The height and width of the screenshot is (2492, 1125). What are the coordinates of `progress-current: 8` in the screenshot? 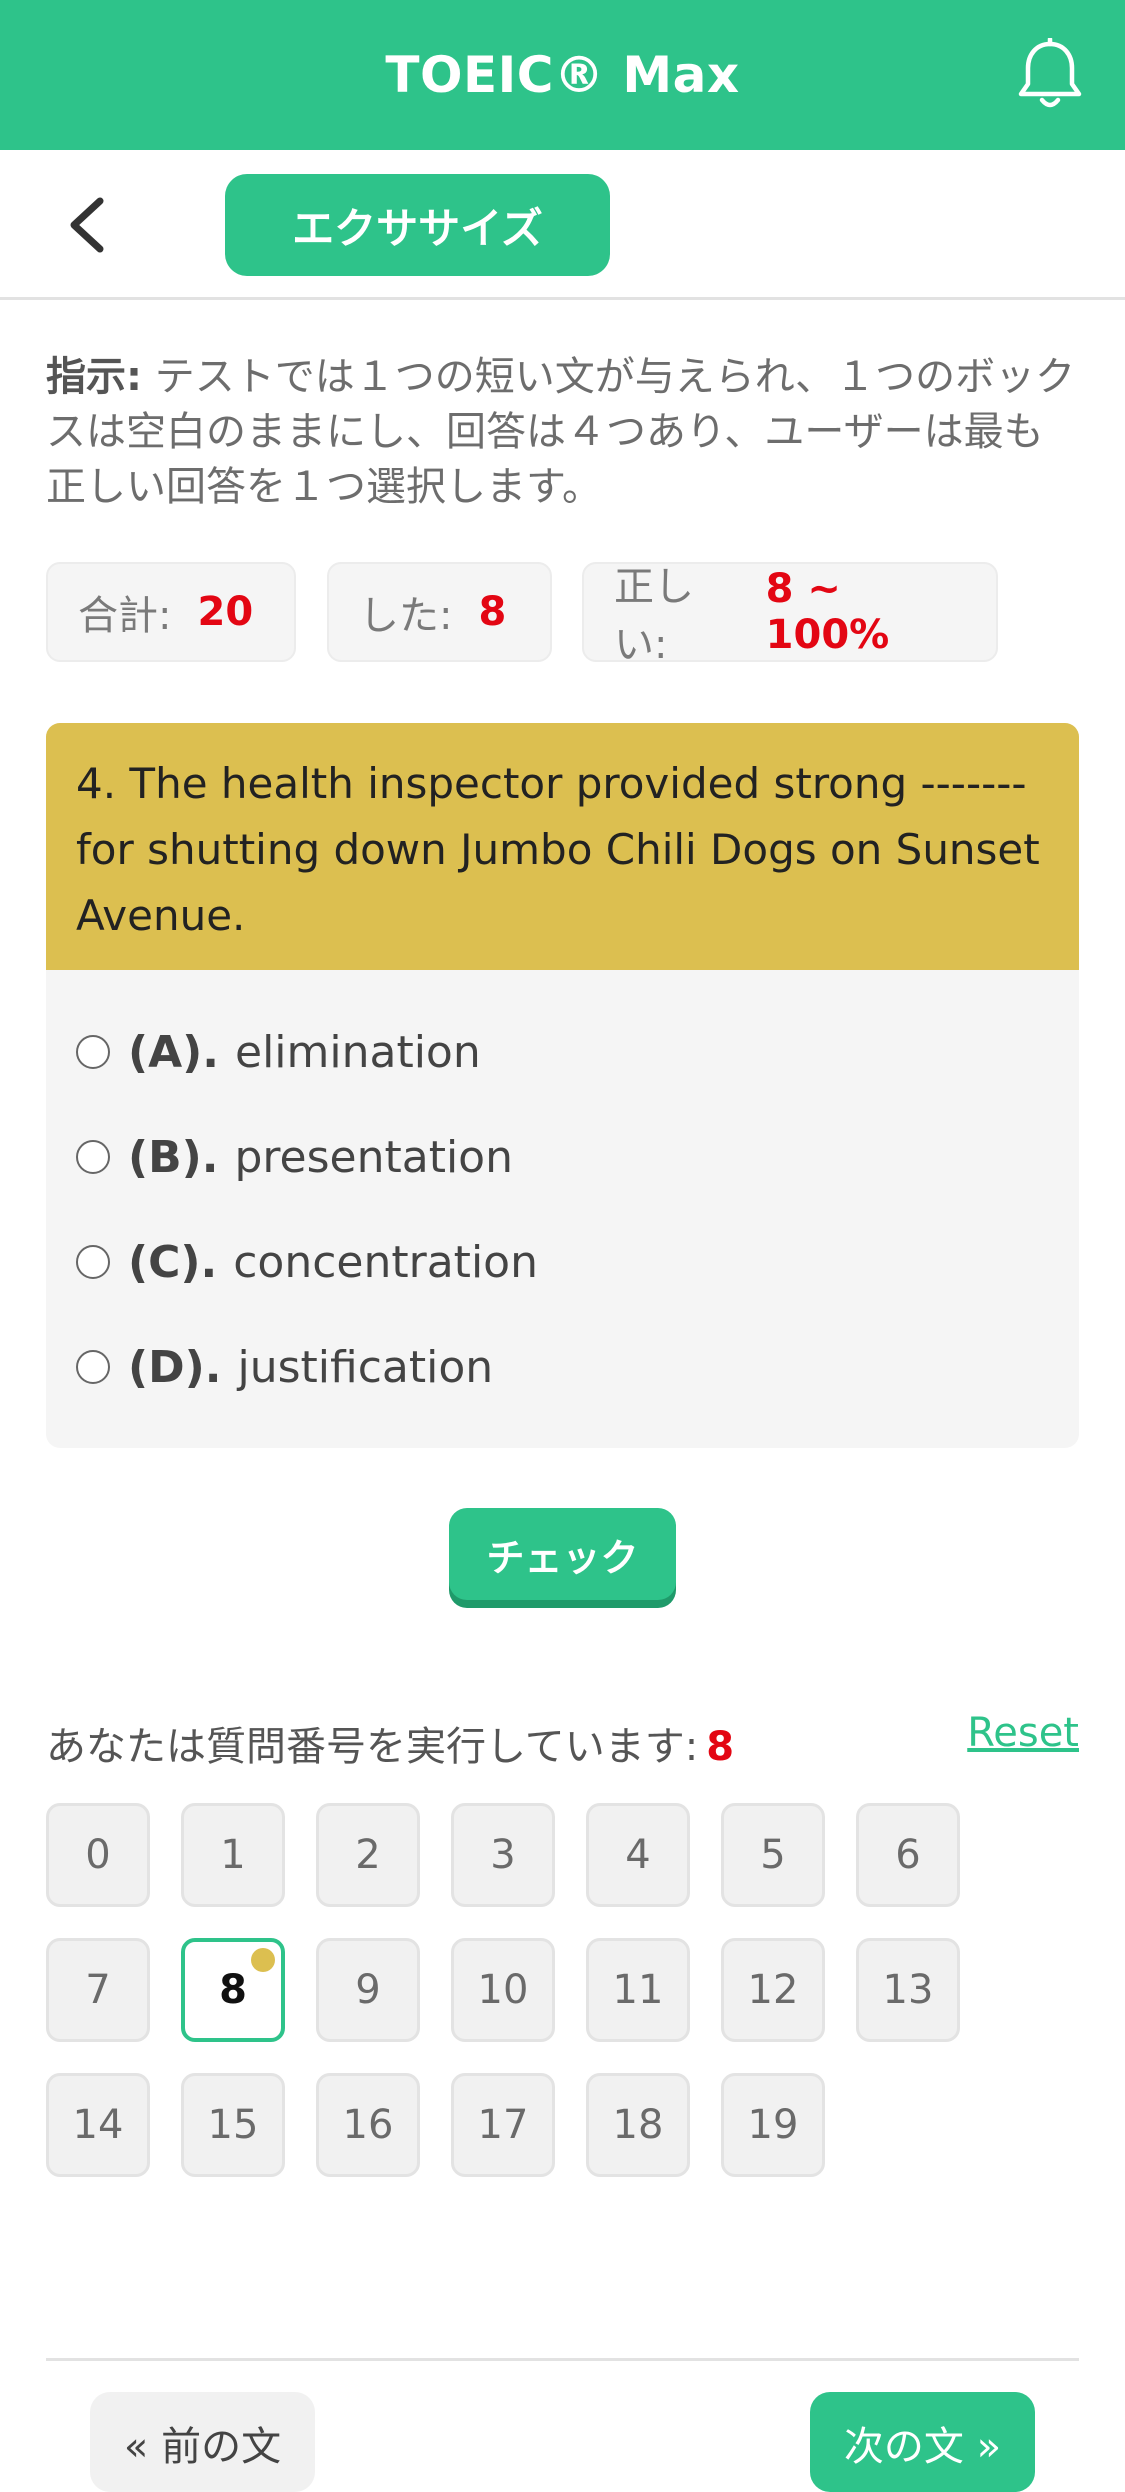 It's located at (720, 1747).